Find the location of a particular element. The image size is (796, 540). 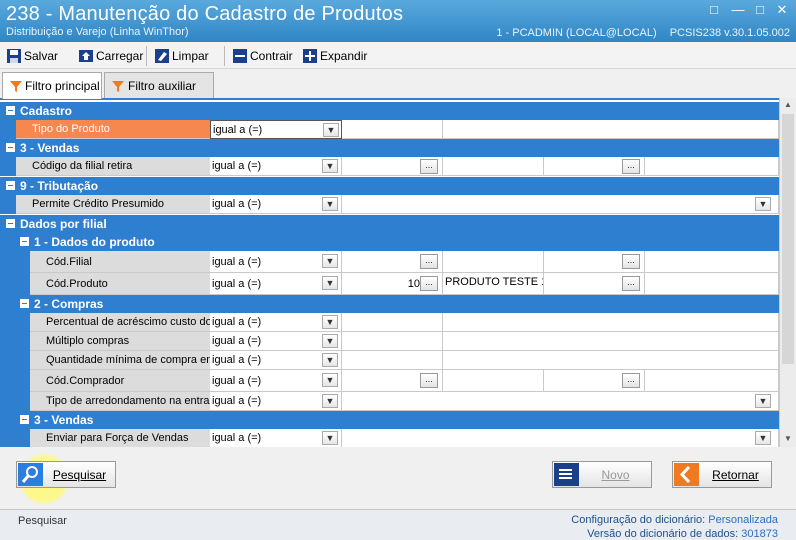

collapse-button: Contrair is located at coordinates (262, 55).